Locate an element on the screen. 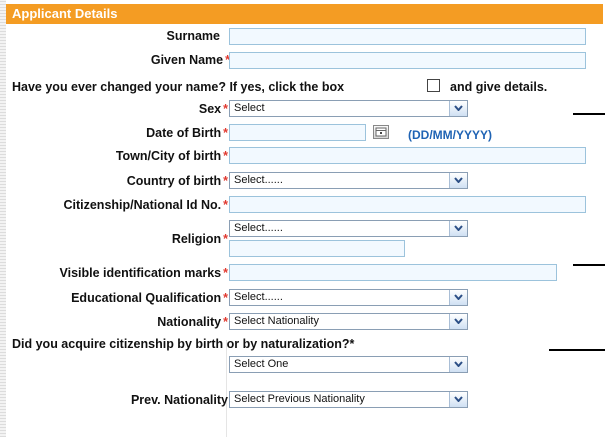 Image resolution: width=609 pixels, height=437 pixels. citizenship-id-input is located at coordinates (407, 204).